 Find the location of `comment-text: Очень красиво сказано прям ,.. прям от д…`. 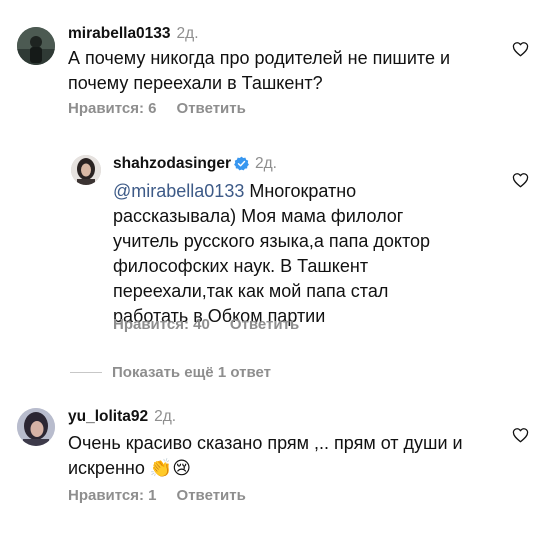

comment-text: Очень красиво сказано прям ,.. прям от д… is located at coordinates (265, 455).